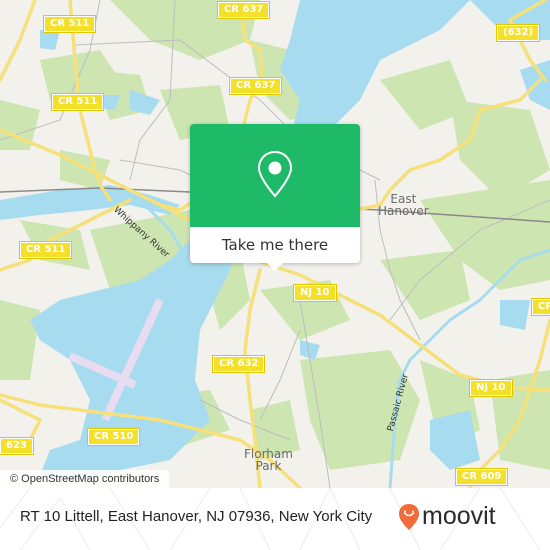 The image size is (550, 550). I want to click on moovit-pin-icon, so click(409, 516).